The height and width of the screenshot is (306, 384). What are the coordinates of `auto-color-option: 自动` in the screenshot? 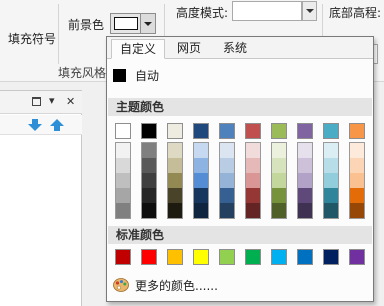 It's located at (136, 75).